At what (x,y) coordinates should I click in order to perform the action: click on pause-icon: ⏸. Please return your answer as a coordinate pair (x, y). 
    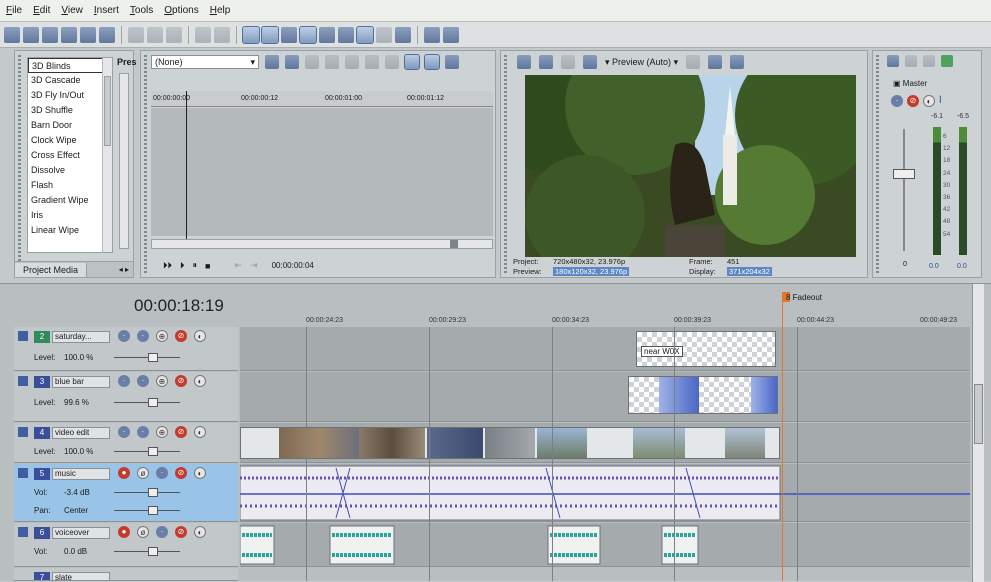
    Looking at the image, I should click on (195, 265).